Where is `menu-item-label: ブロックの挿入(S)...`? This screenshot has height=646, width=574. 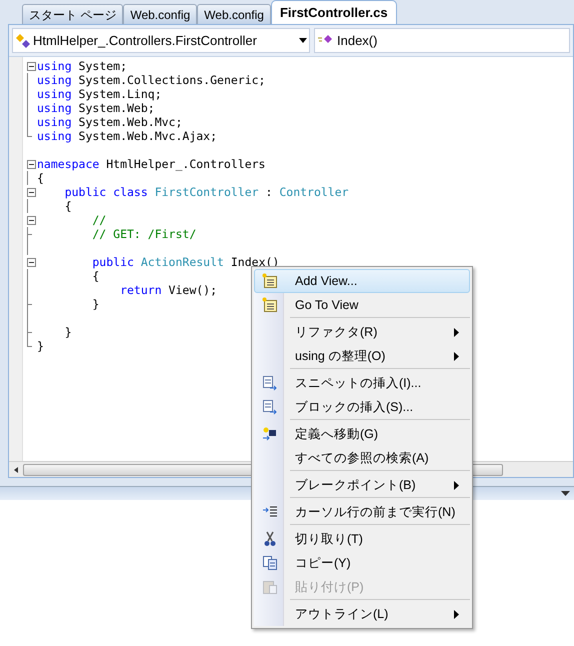 menu-item-label: ブロックの挿入(S)... is located at coordinates (354, 407).